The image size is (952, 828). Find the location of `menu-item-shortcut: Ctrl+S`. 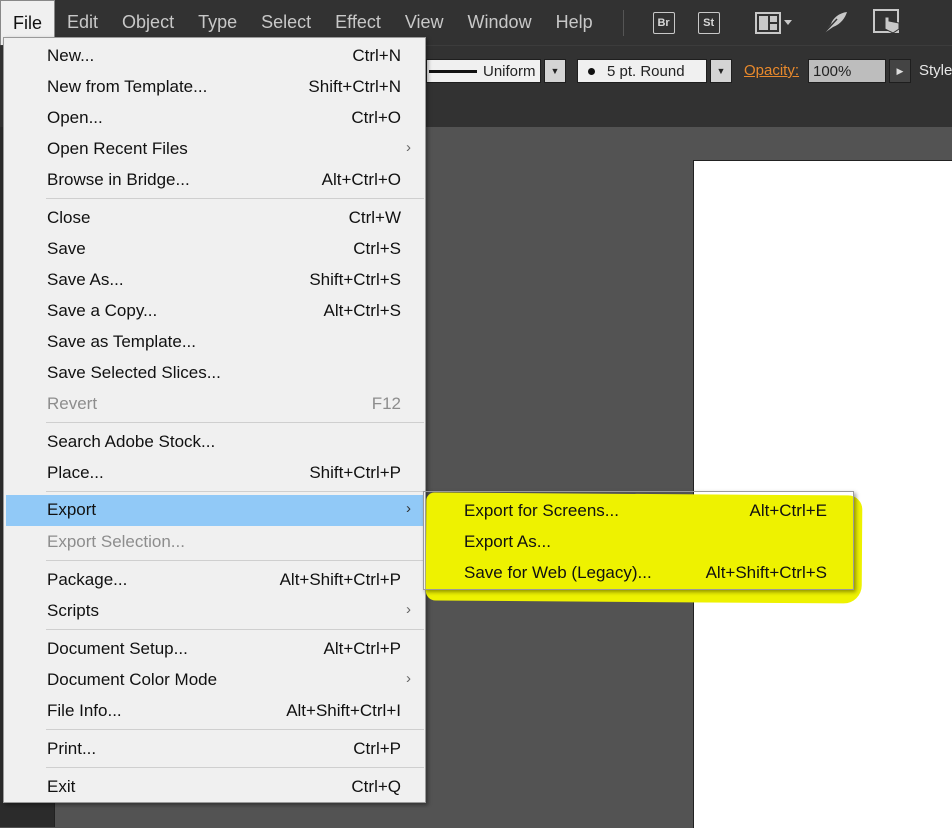

menu-item-shortcut: Ctrl+S is located at coordinates (377, 248).